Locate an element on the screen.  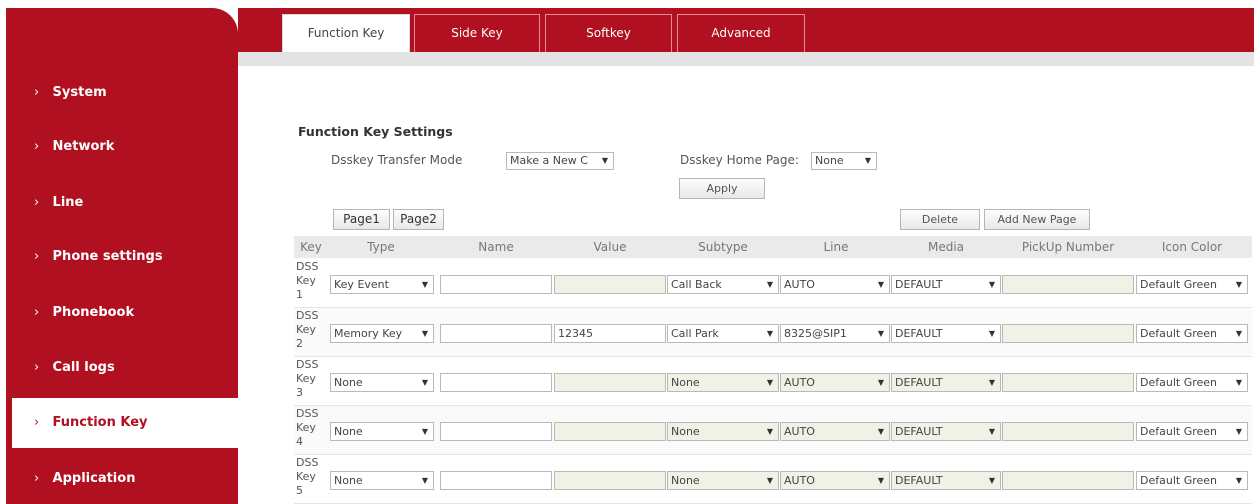
subtype-select: Call Back ▼ is located at coordinates (723, 284).